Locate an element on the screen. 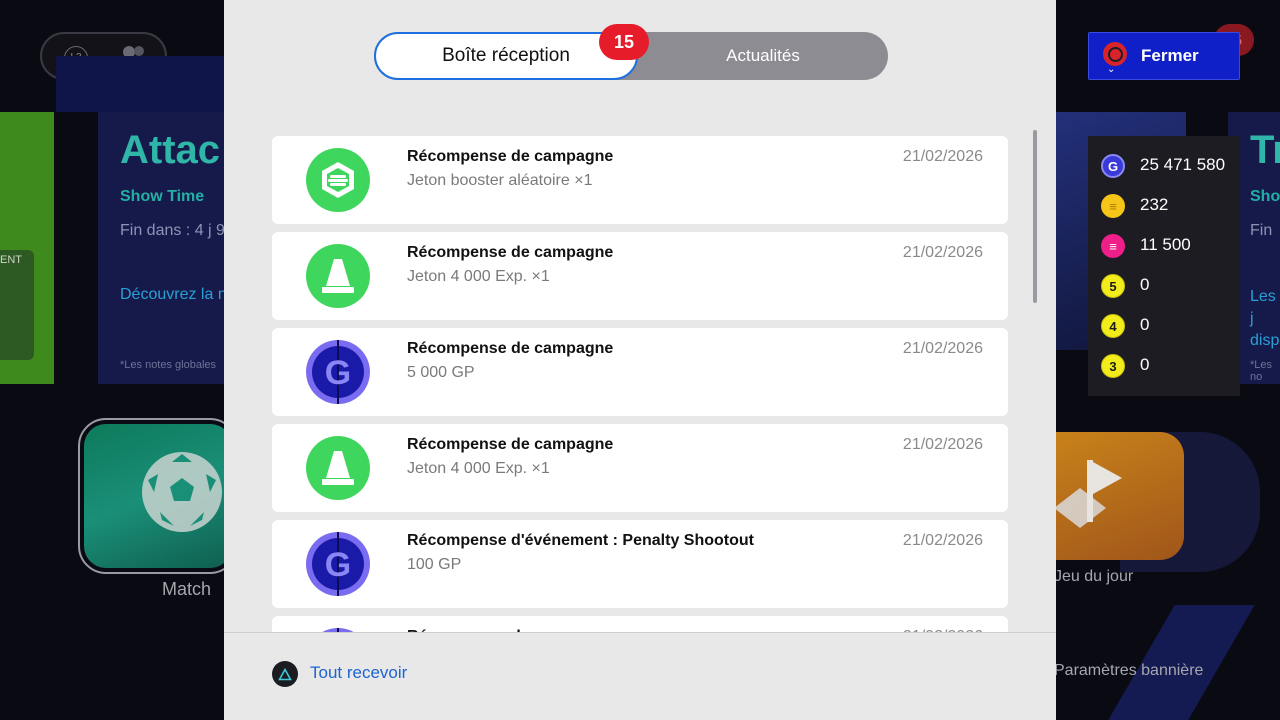 This screenshot has width=1280, height=720. match-tile is located at coordinates (158, 496).